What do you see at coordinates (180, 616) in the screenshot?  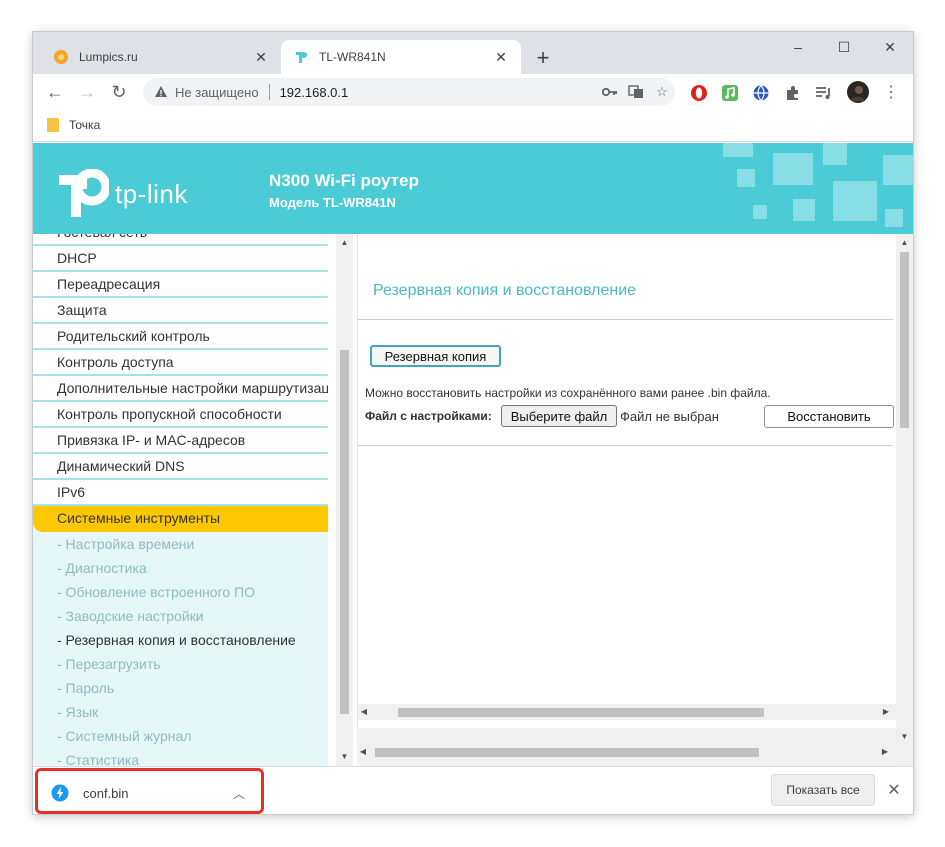 I see `sidebar-subitem-factory: - Заводские настройки` at bounding box center [180, 616].